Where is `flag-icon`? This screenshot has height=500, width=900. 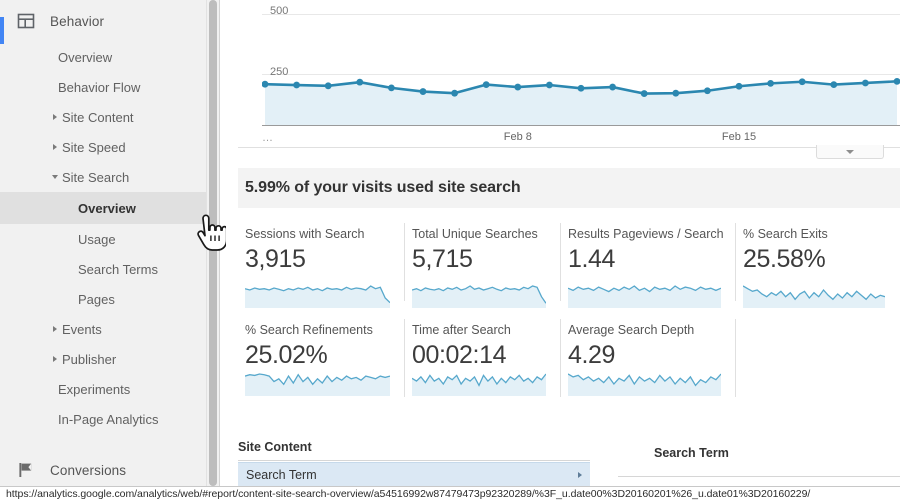 flag-icon is located at coordinates (25, 470).